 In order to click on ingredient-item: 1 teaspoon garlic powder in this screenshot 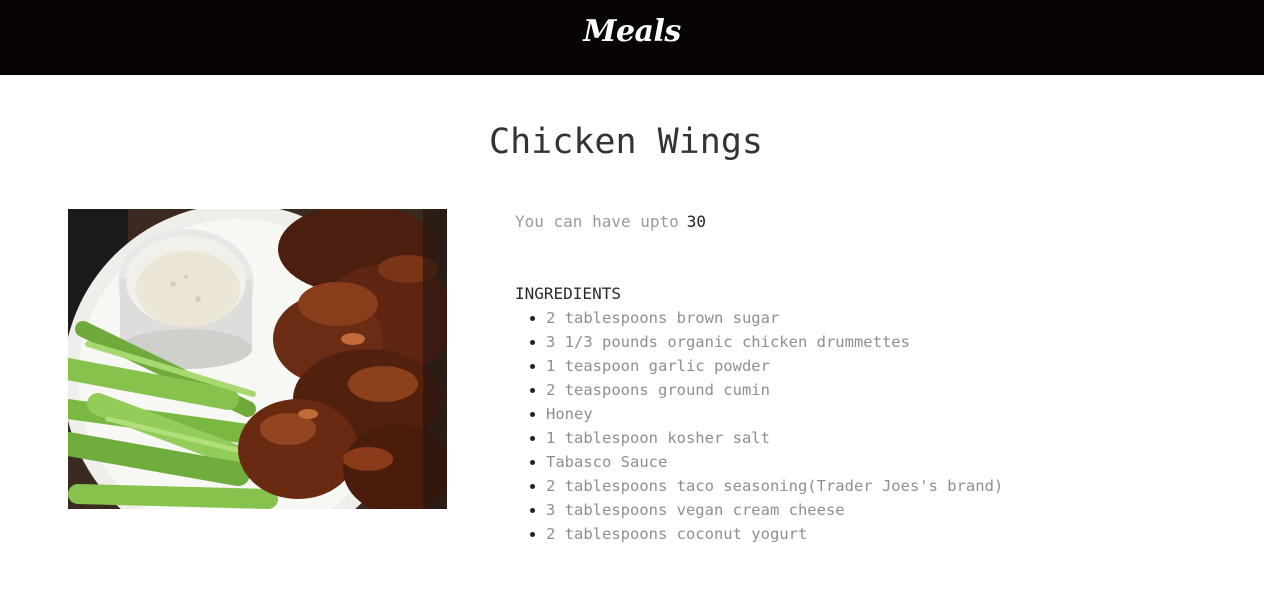, I will do `click(774, 366)`.